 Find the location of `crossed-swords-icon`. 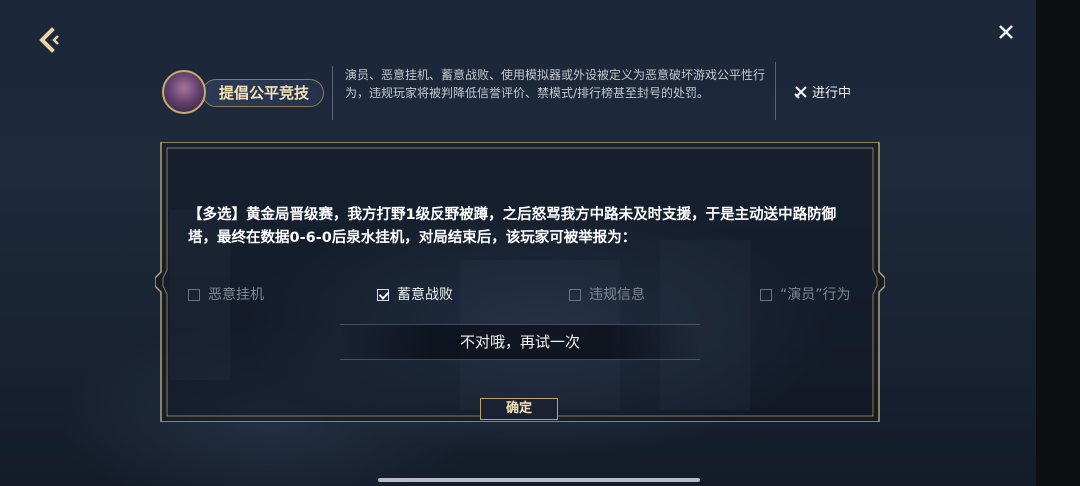

crossed-swords-icon is located at coordinates (801, 92).